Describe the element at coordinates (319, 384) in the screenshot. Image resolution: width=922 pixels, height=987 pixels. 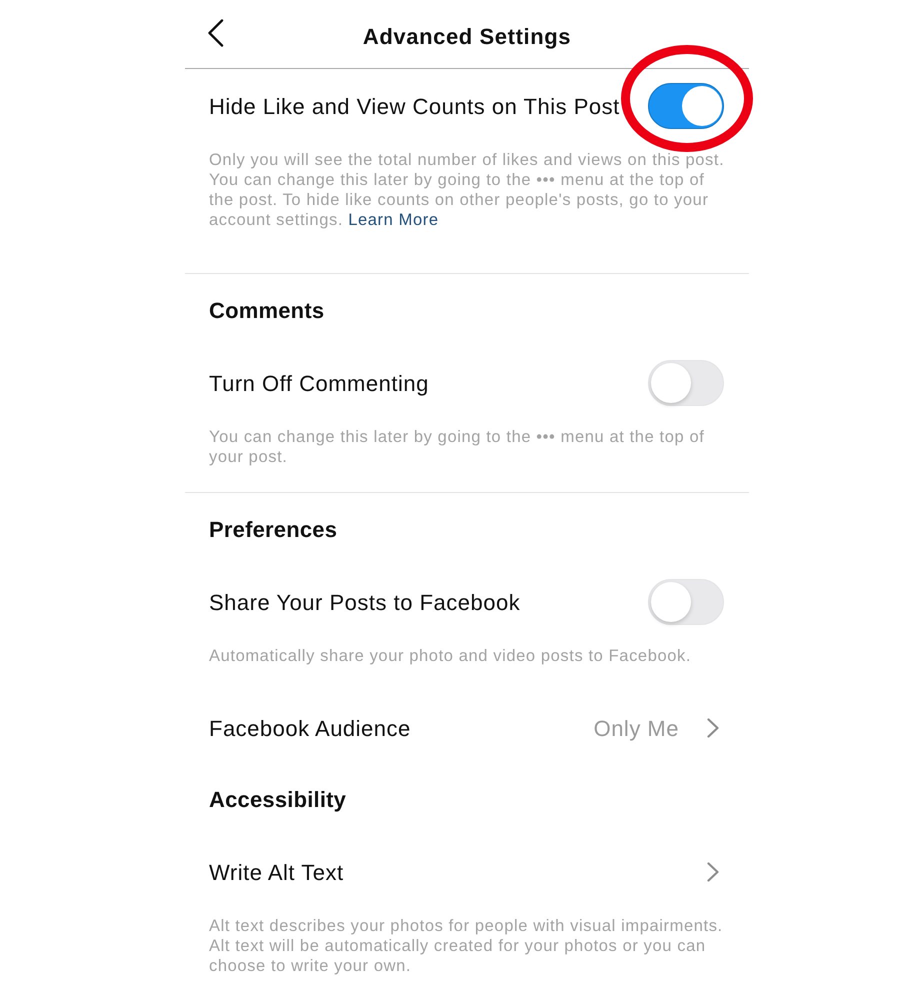
I see `setting-label: Turn Off Commenting` at that location.